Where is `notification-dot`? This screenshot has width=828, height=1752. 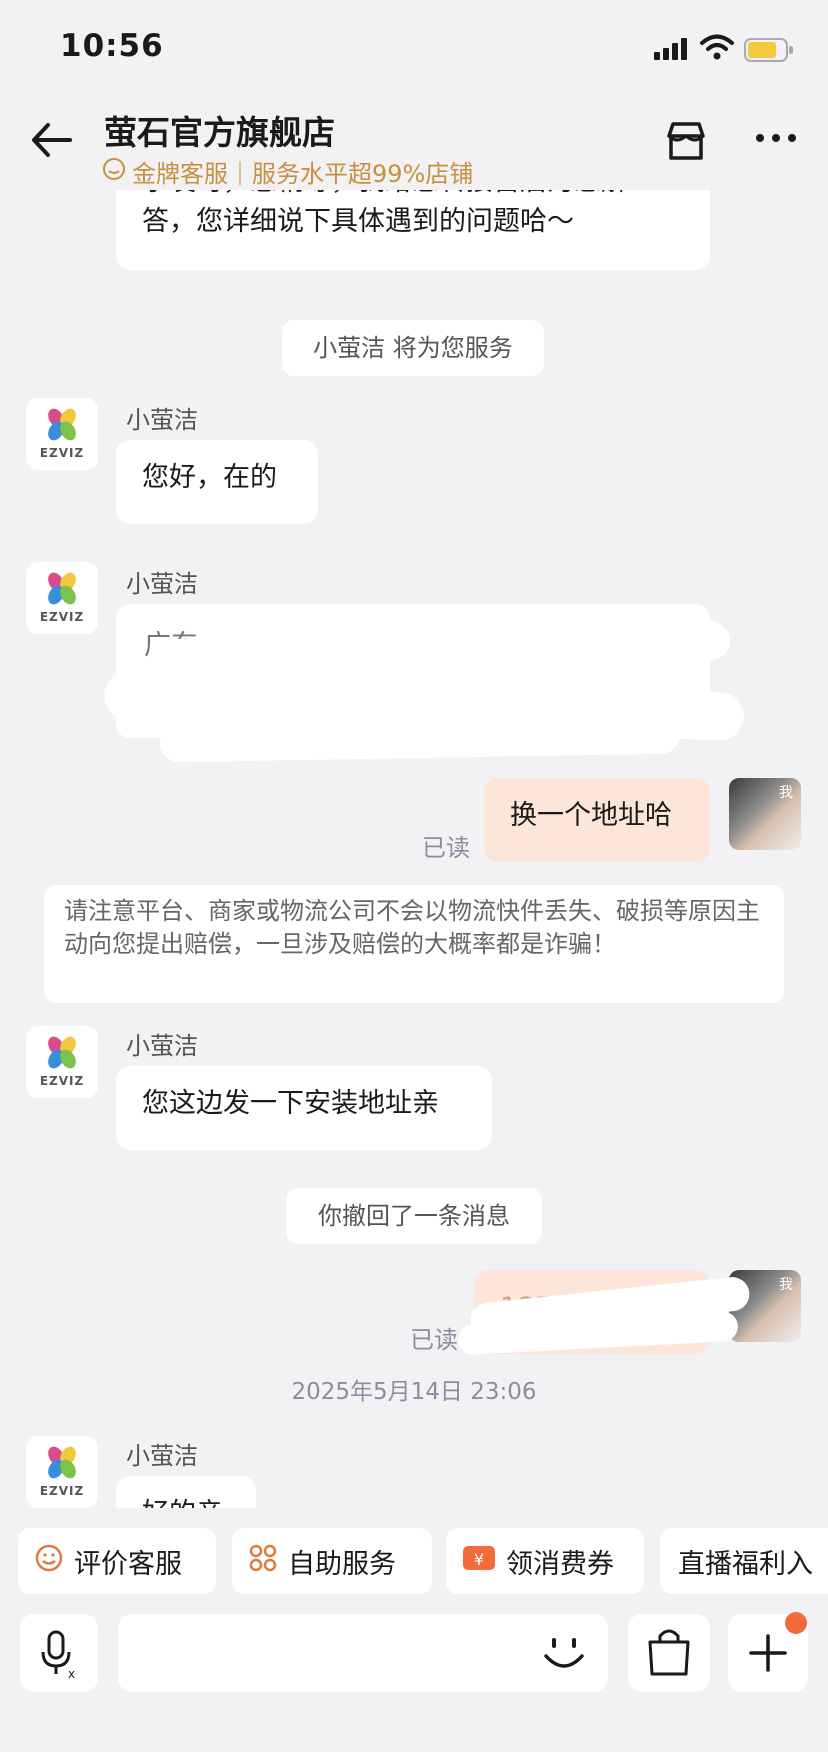 notification-dot is located at coordinates (796, 1623).